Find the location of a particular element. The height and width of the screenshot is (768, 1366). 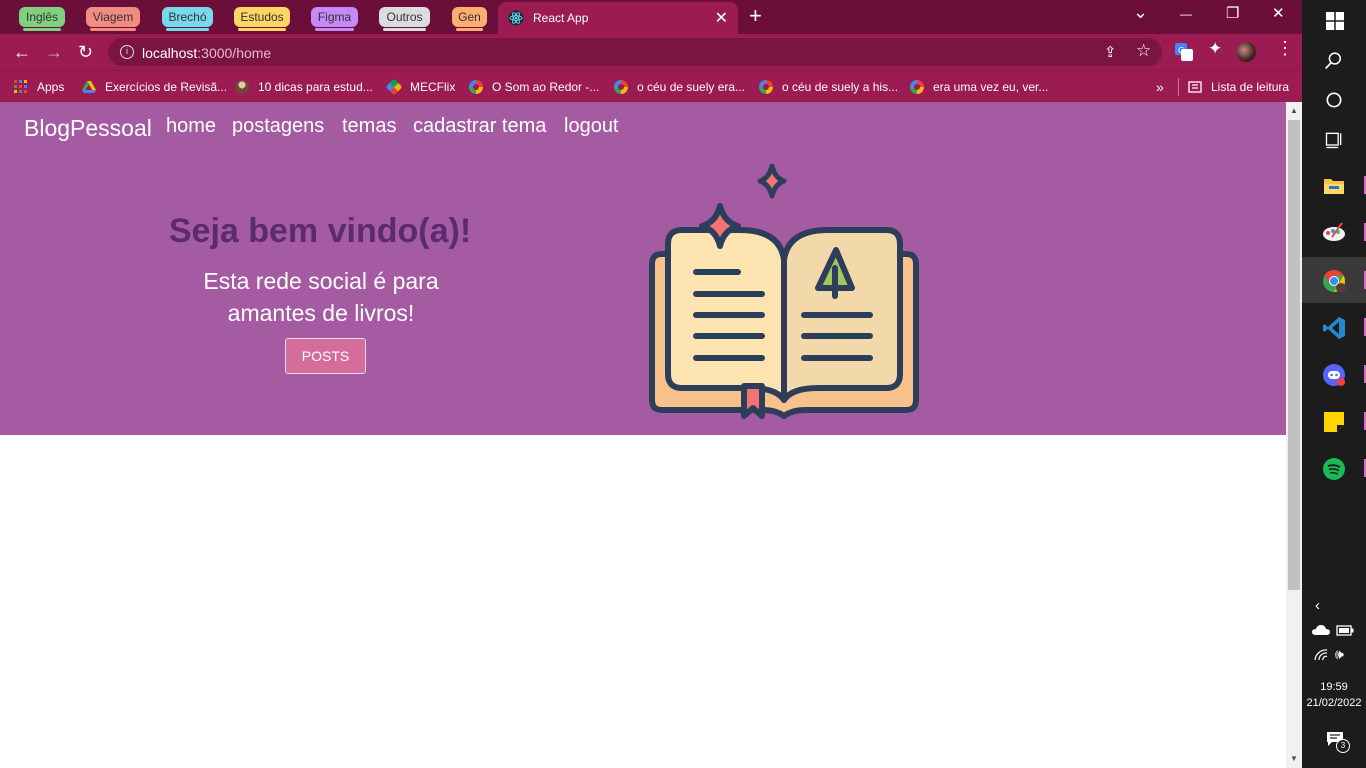

taskbar-paint-app is located at coordinates (1334, 232).